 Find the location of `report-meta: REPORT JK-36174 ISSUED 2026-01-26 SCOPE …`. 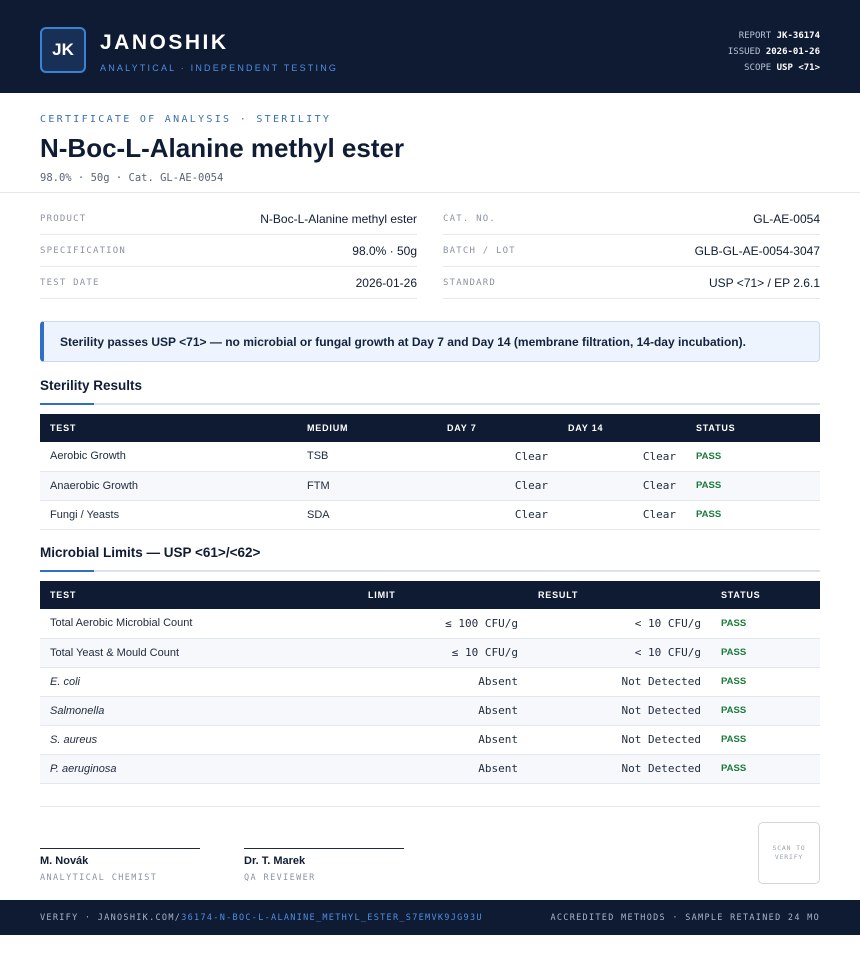

report-meta: REPORT JK-36174 ISSUED 2026-01-26 SCOPE … is located at coordinates (774, 52).